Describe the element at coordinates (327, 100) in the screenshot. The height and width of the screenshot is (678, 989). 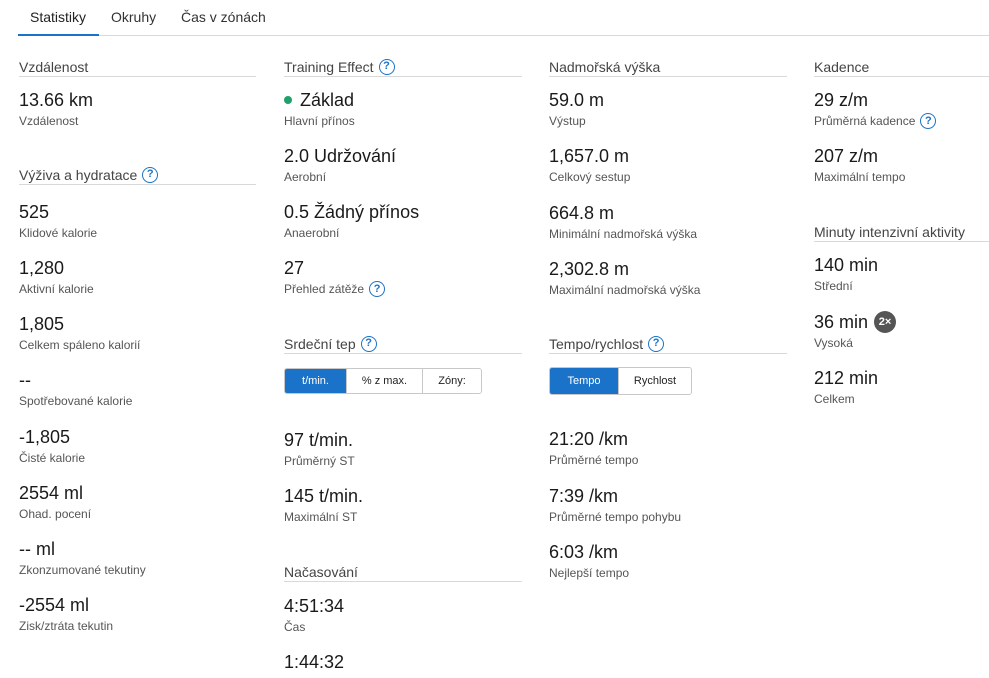
I see `stat-value-text: Základ` at that location.